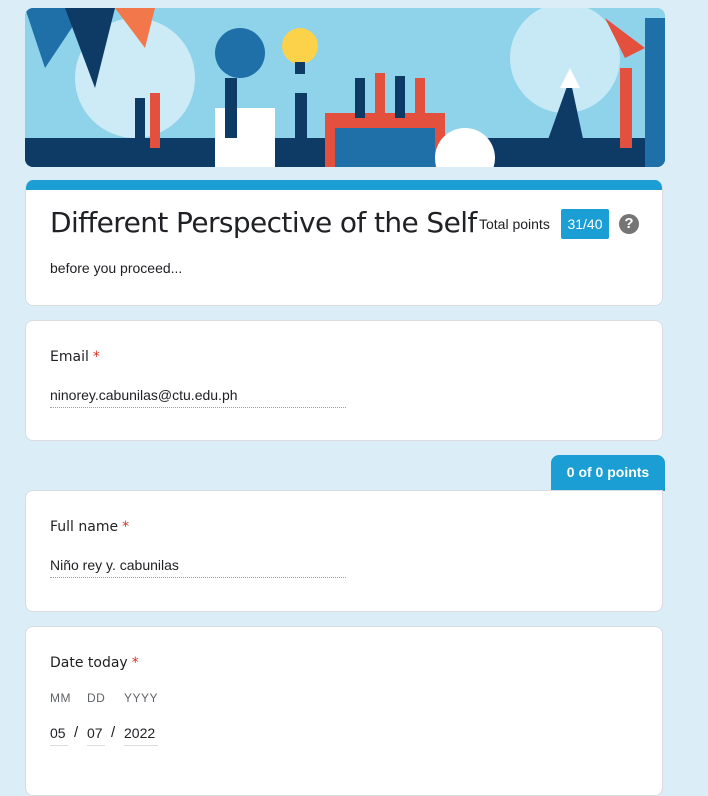 The image size is (708, 796). I want to click on year-sublabel: YYYY, so click(141, 698).